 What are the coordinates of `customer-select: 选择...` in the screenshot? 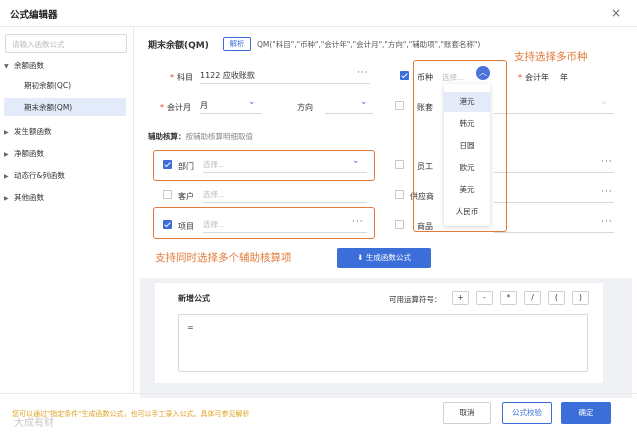 It's located at (285, 195).